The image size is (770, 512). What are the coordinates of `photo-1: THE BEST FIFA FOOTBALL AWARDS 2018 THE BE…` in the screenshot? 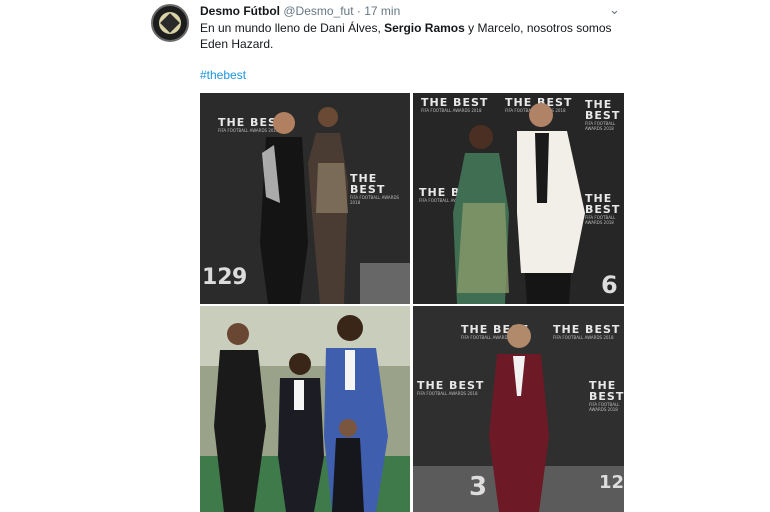 It's located at (305, 198).